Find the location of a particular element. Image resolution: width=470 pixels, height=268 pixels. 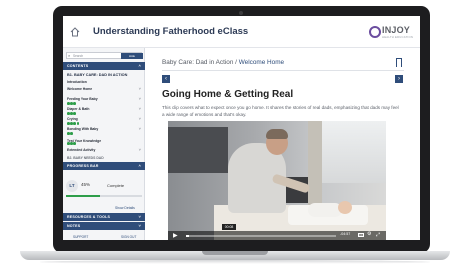

next-page-button: › is located at coordinates (399, 79).